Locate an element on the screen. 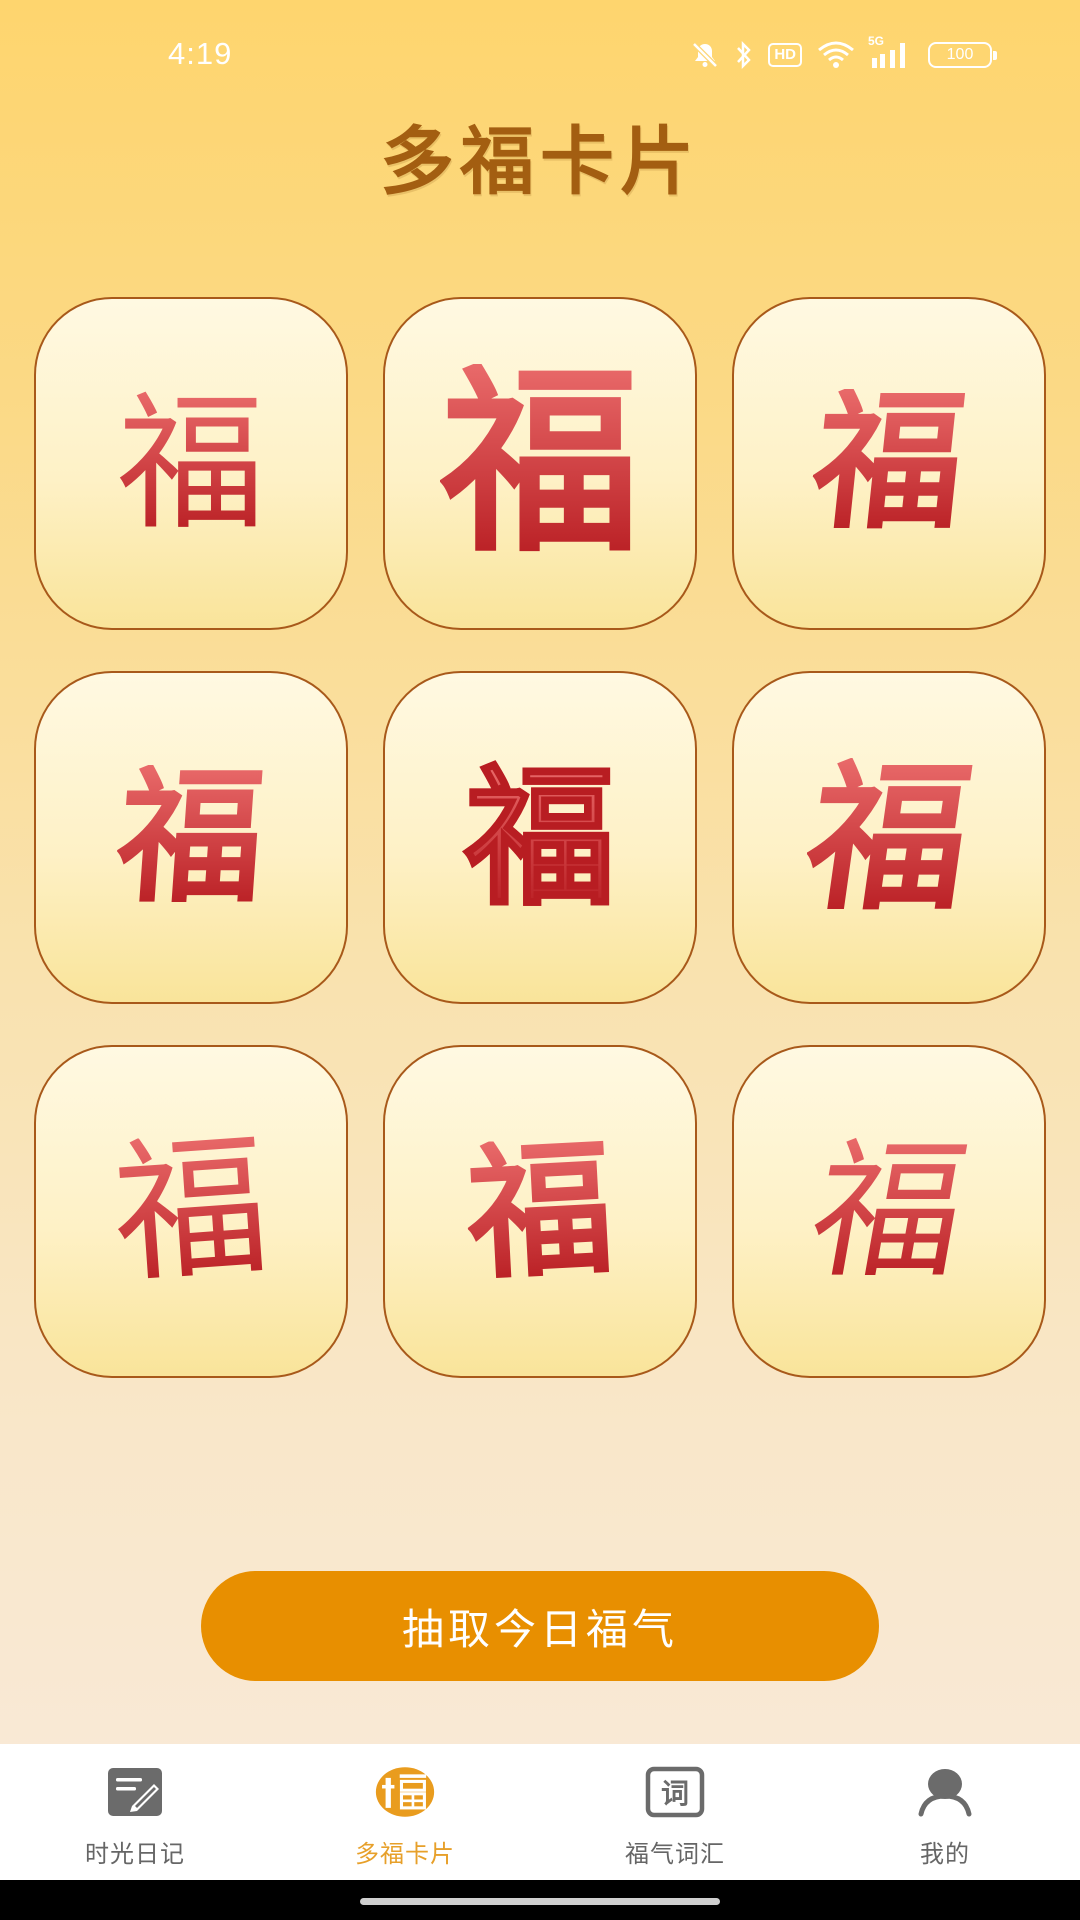 This screenshot has height=1920, width=1080. hd-icon: HD is located at coordinates (785, 55).